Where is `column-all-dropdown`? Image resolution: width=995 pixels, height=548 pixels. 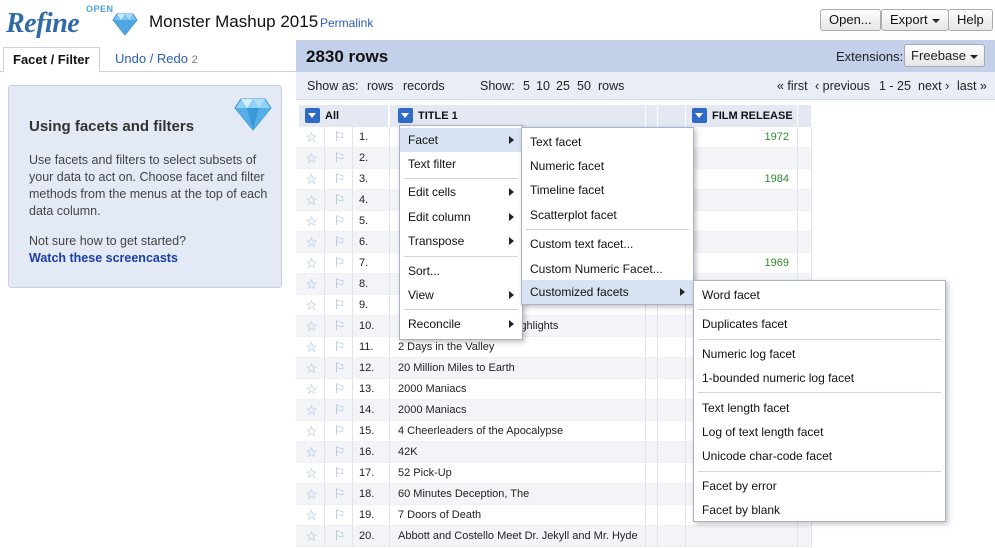
column-all-dropdown is located at coordinates (312, 115).